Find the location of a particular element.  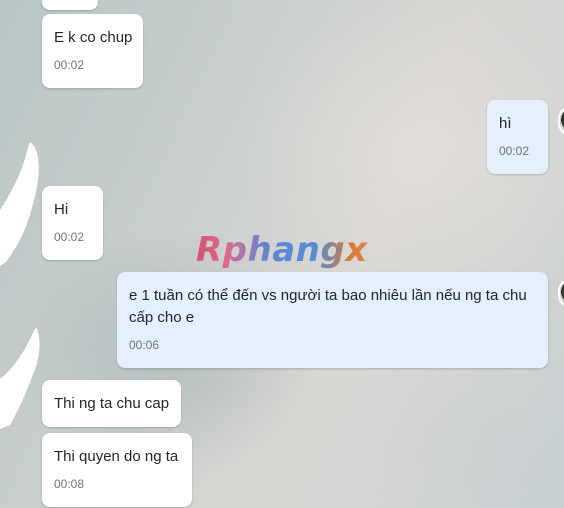

message-bubble-incoming: Thi ng ta chu cap is located at coordinates (111, 403).